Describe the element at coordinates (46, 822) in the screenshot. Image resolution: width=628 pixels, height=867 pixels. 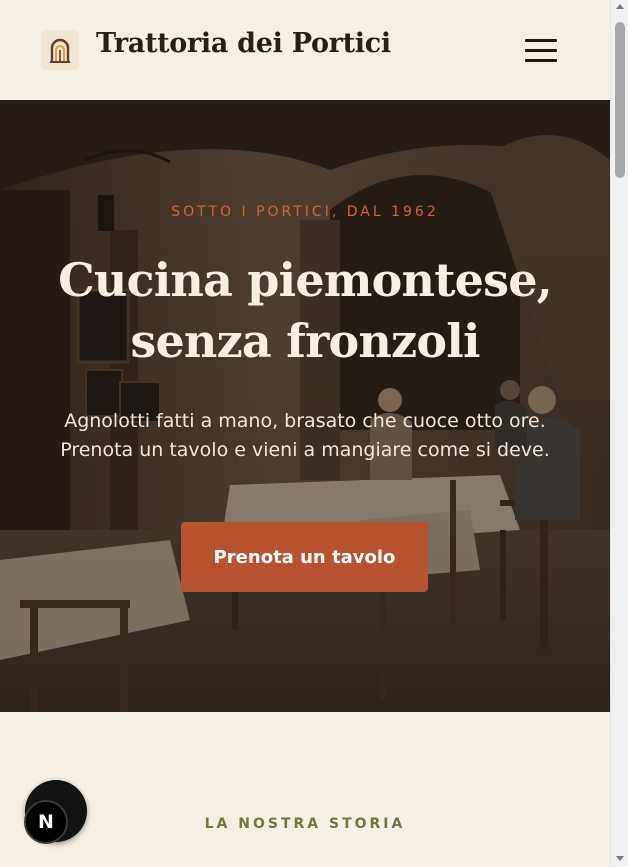
I see `nextjs-logo-icon: N` at that location.